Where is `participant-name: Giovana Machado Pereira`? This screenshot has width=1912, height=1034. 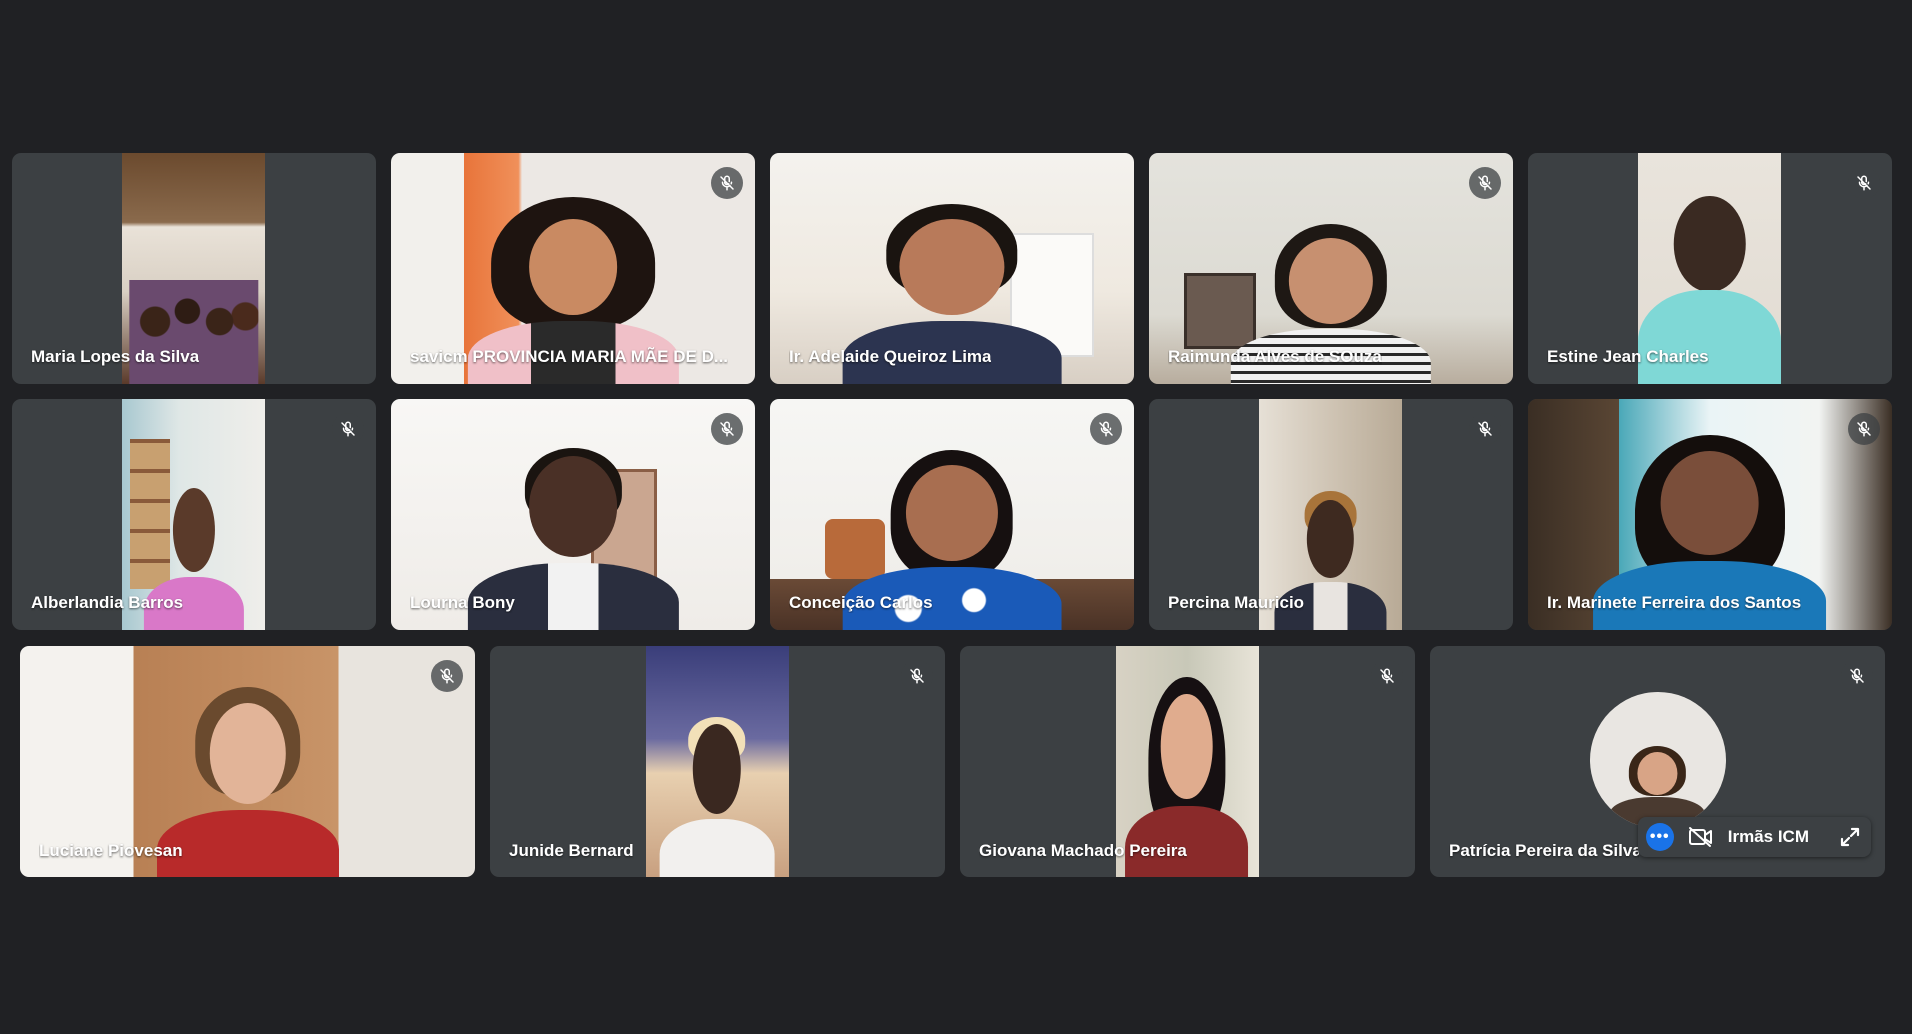
participant-name: Giovana Machado Pereira is located at coordinates (1083, 850).